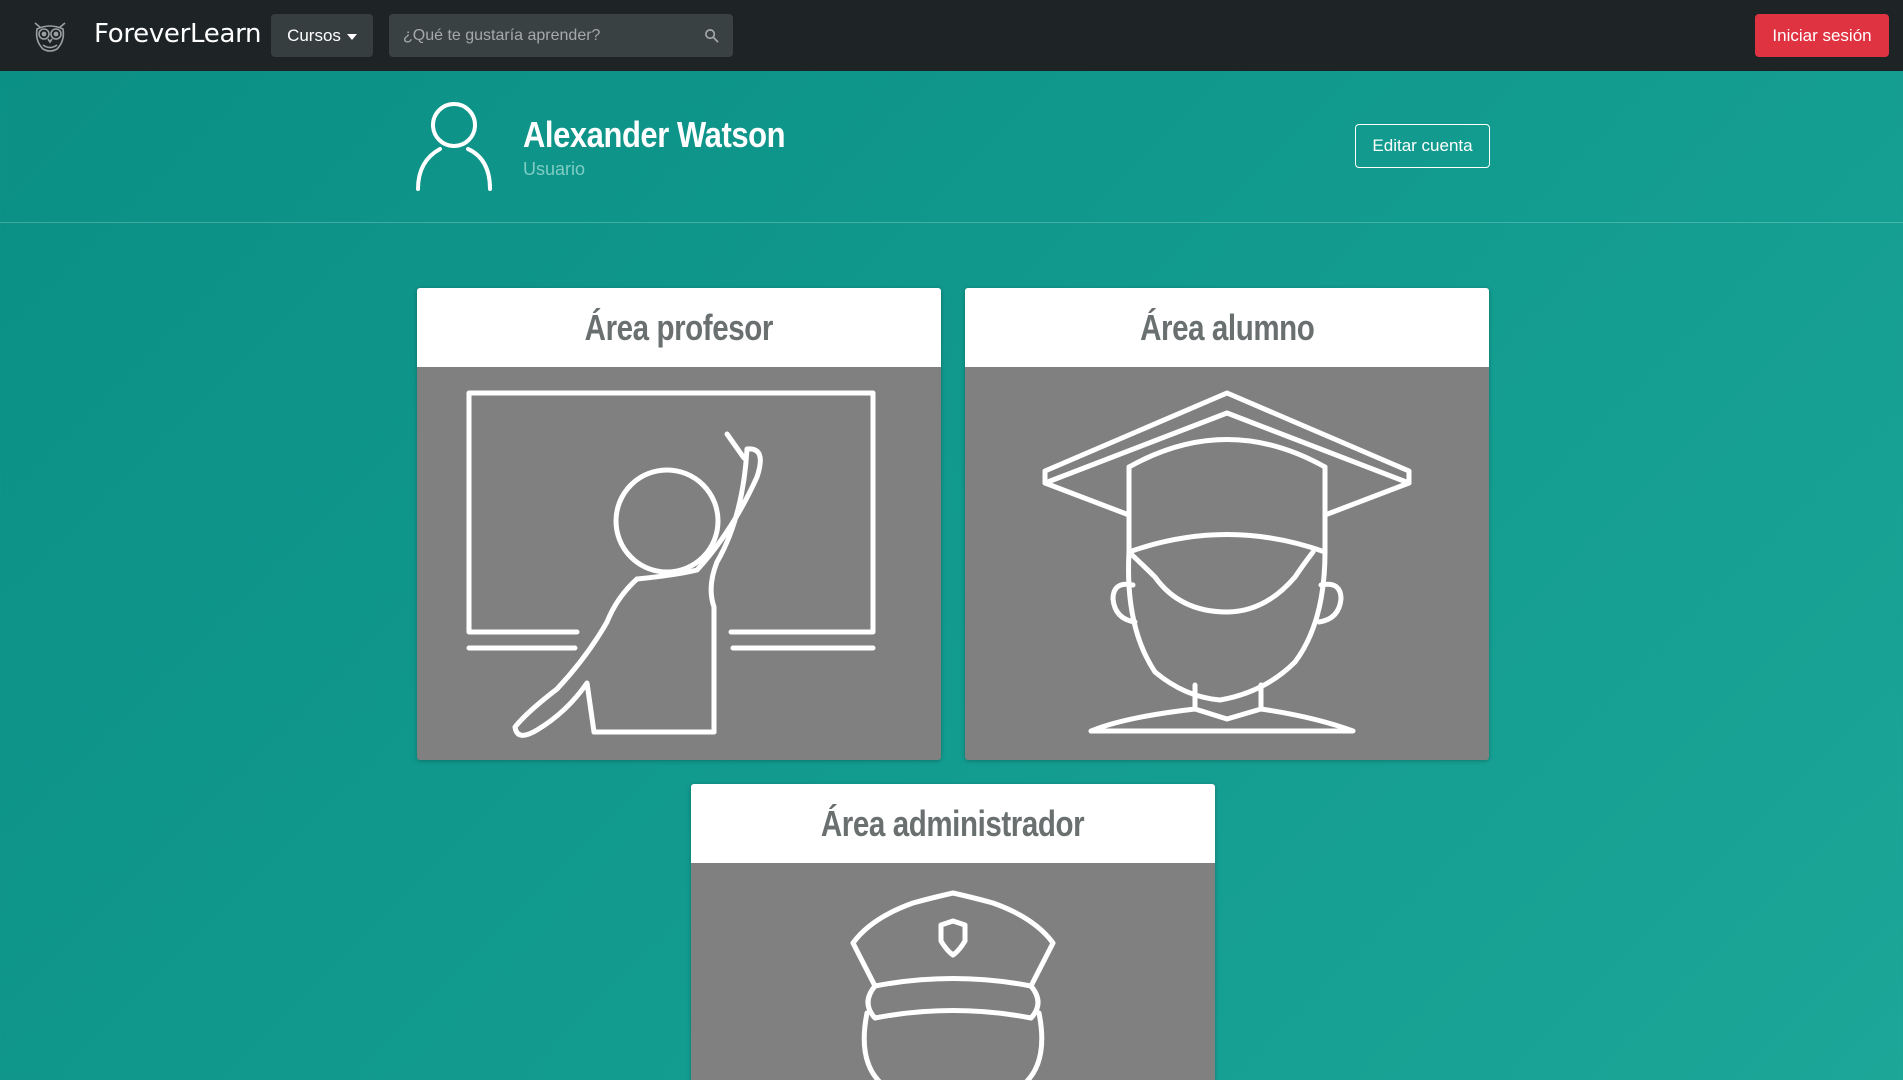  Describe the element at coordinates (951, 35) in the screenshot. I see `top-navbar: ForeverLearn Cursos Iniciar sesión` at that location.